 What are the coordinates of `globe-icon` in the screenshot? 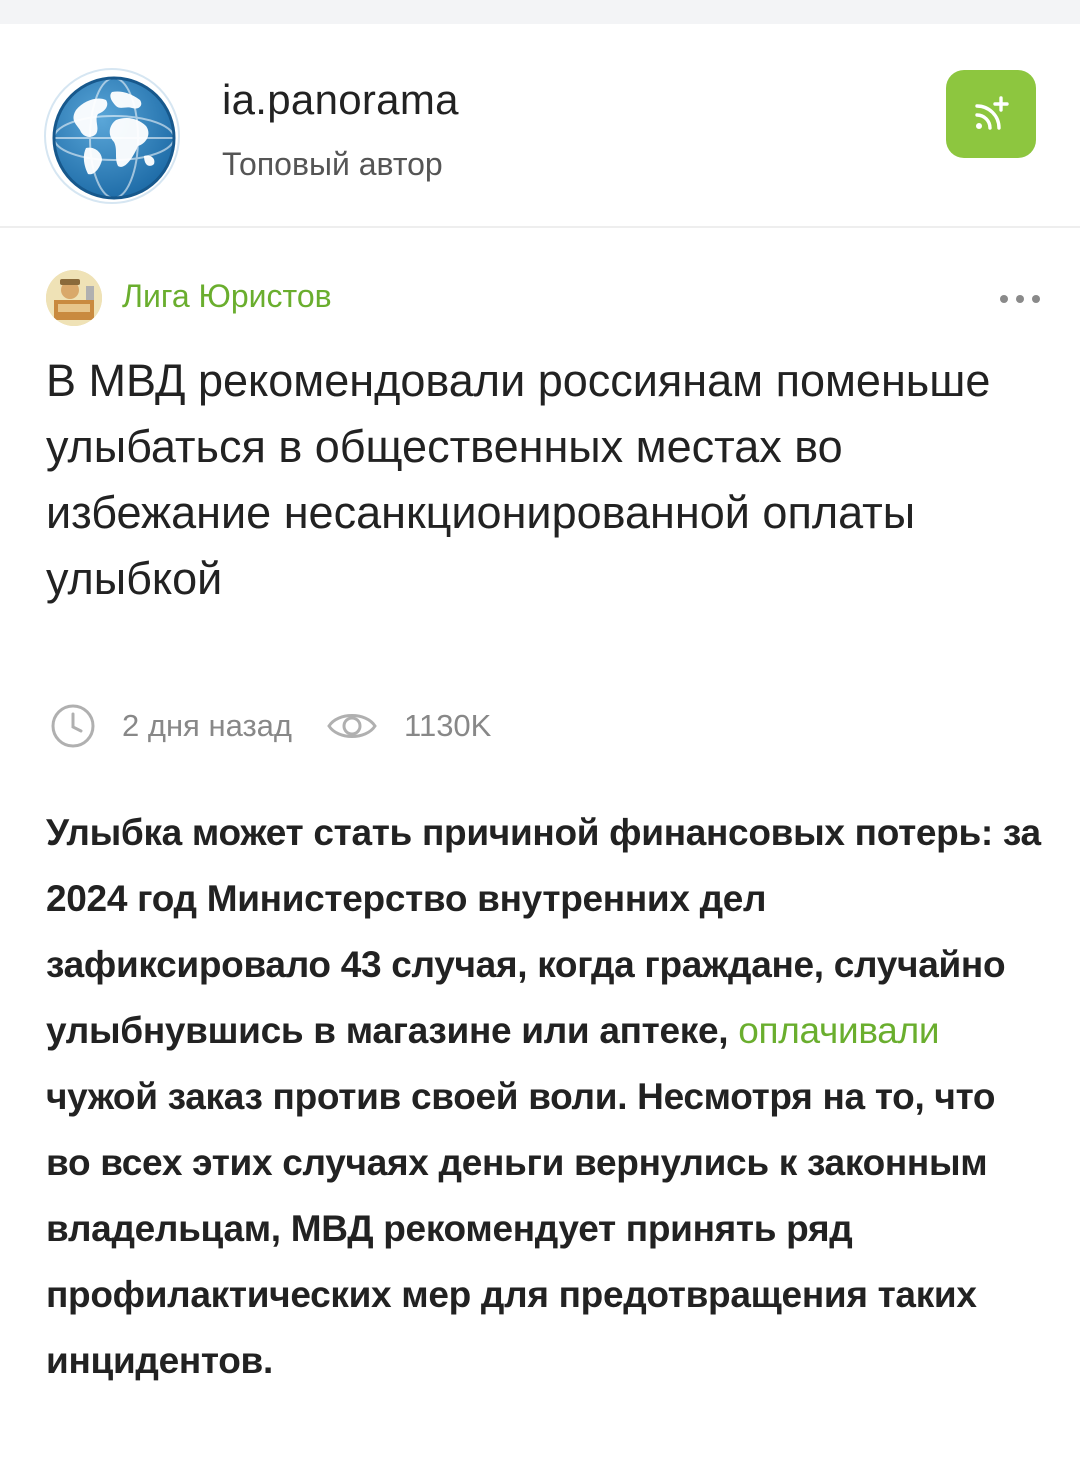 It's located at (114, 138).